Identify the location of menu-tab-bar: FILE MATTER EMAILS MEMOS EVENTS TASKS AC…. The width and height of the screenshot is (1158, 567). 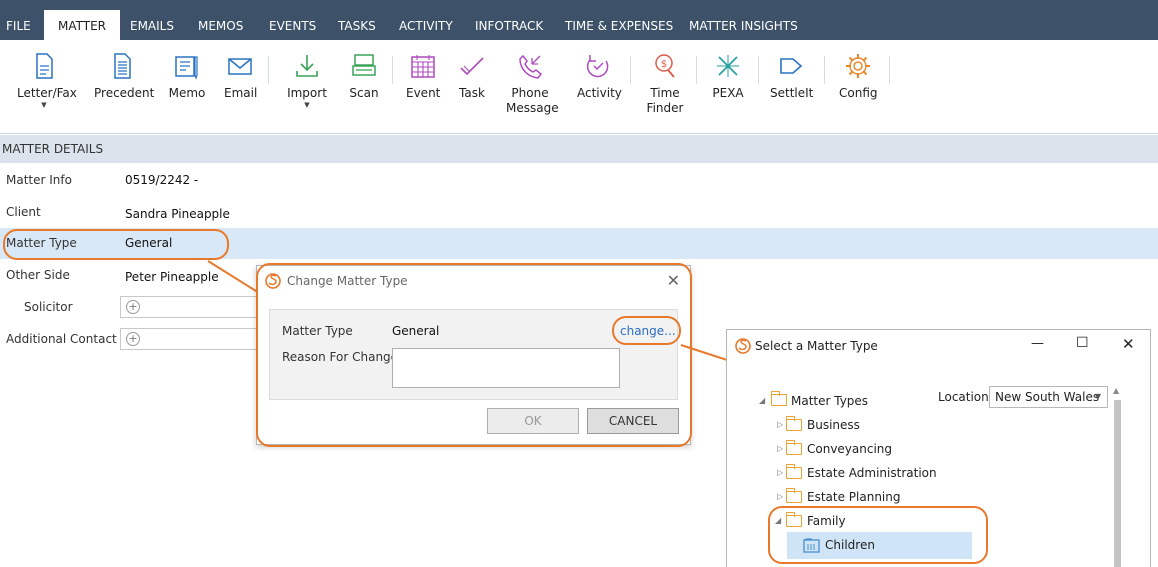
(579, 20).